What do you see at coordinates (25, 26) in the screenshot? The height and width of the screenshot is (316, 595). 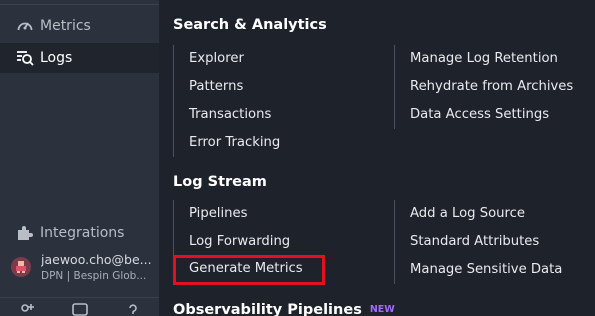 I see `gauge-icon` at bounding box center [25, 26].